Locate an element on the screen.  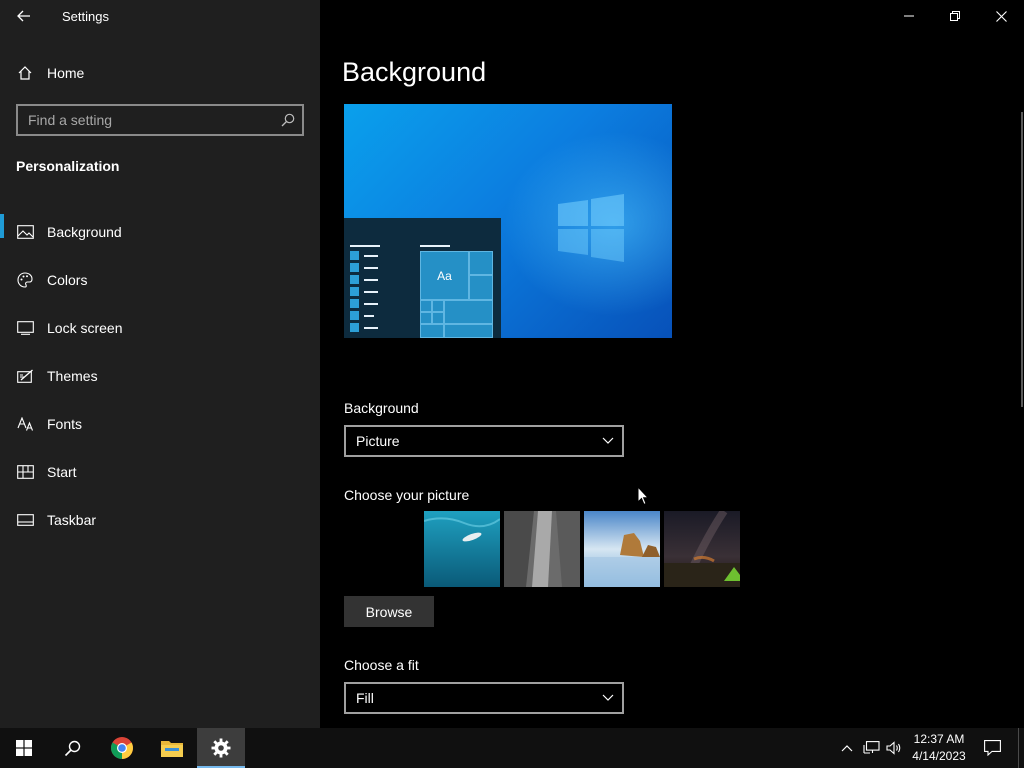
action-center-button is located at coordinates (992, 748).